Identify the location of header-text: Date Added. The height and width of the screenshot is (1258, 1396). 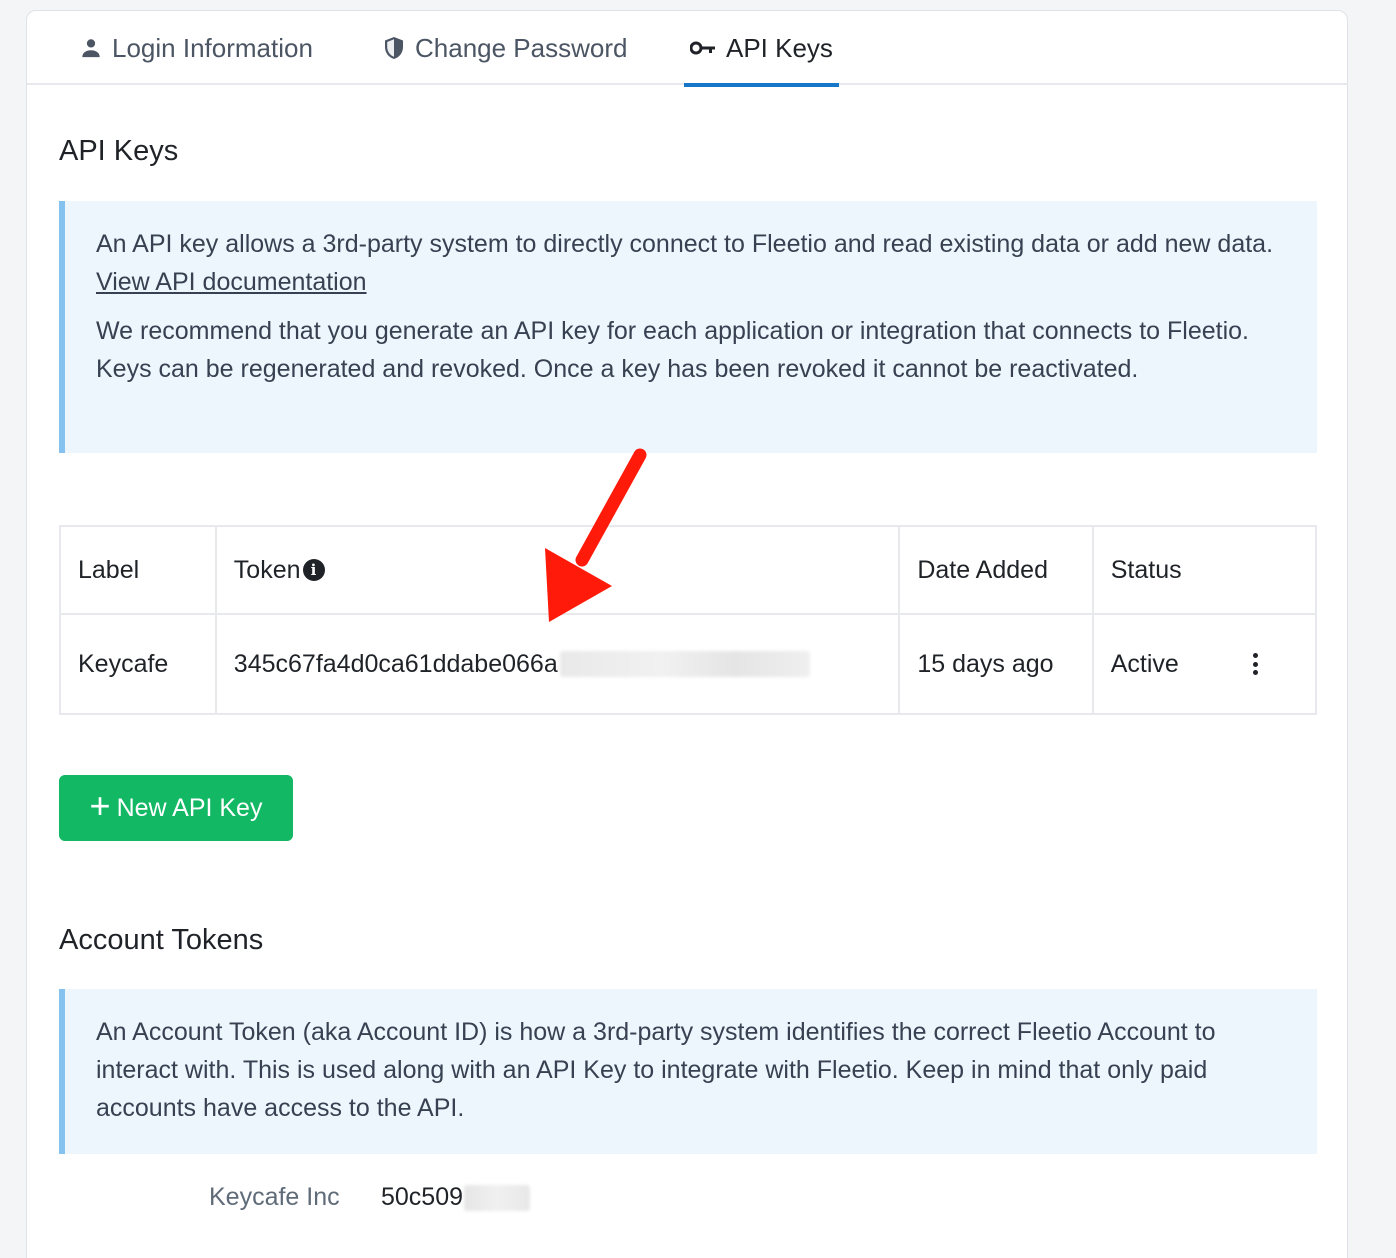
(982, 569).